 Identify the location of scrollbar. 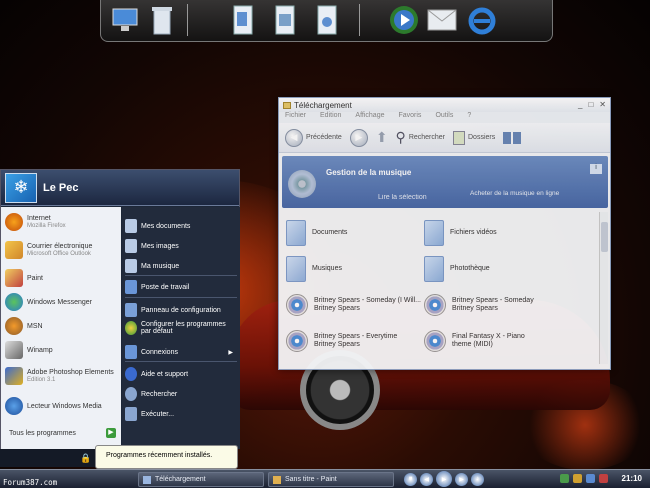
(603, 288).